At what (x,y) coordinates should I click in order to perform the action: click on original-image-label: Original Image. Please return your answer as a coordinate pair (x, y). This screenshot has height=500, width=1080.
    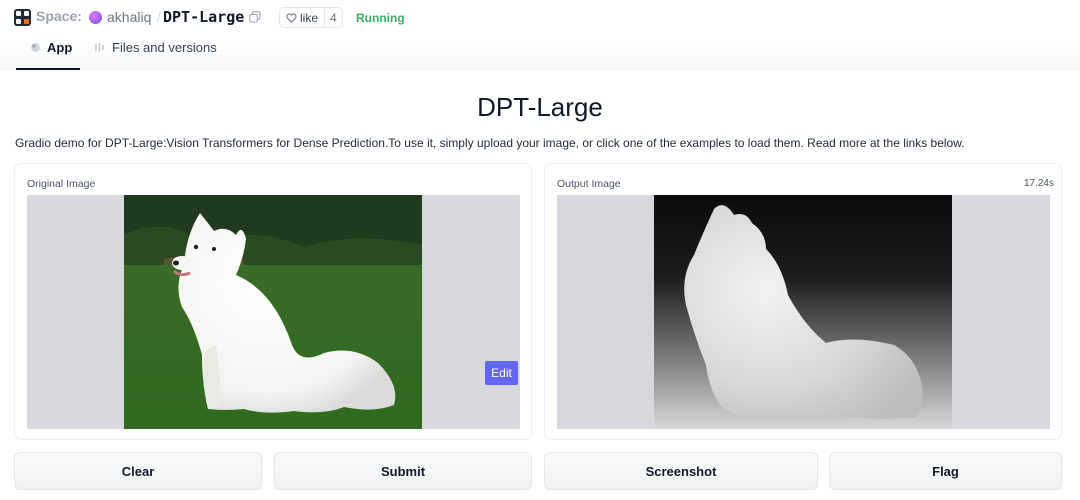
    Looking at the image, I should click on (61, 184).